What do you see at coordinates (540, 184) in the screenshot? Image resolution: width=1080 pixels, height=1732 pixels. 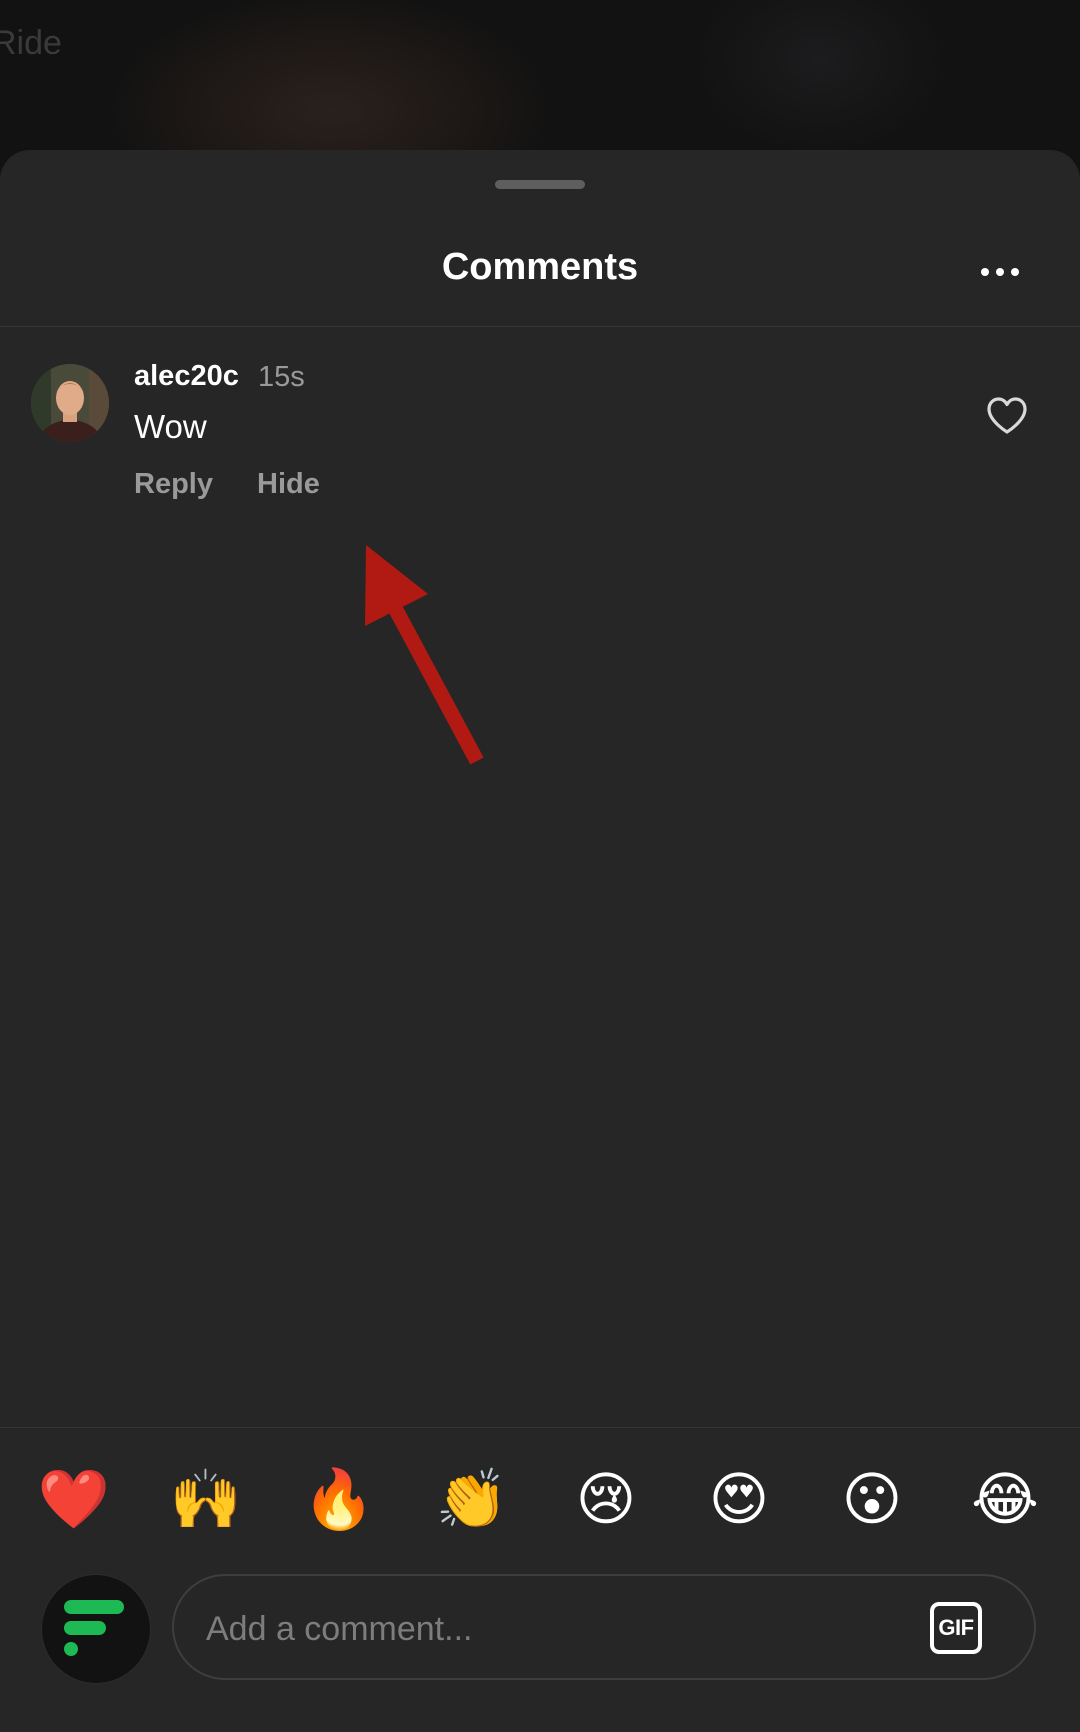 I see `sheet-drag-handle` at bounding box center [540, 184].